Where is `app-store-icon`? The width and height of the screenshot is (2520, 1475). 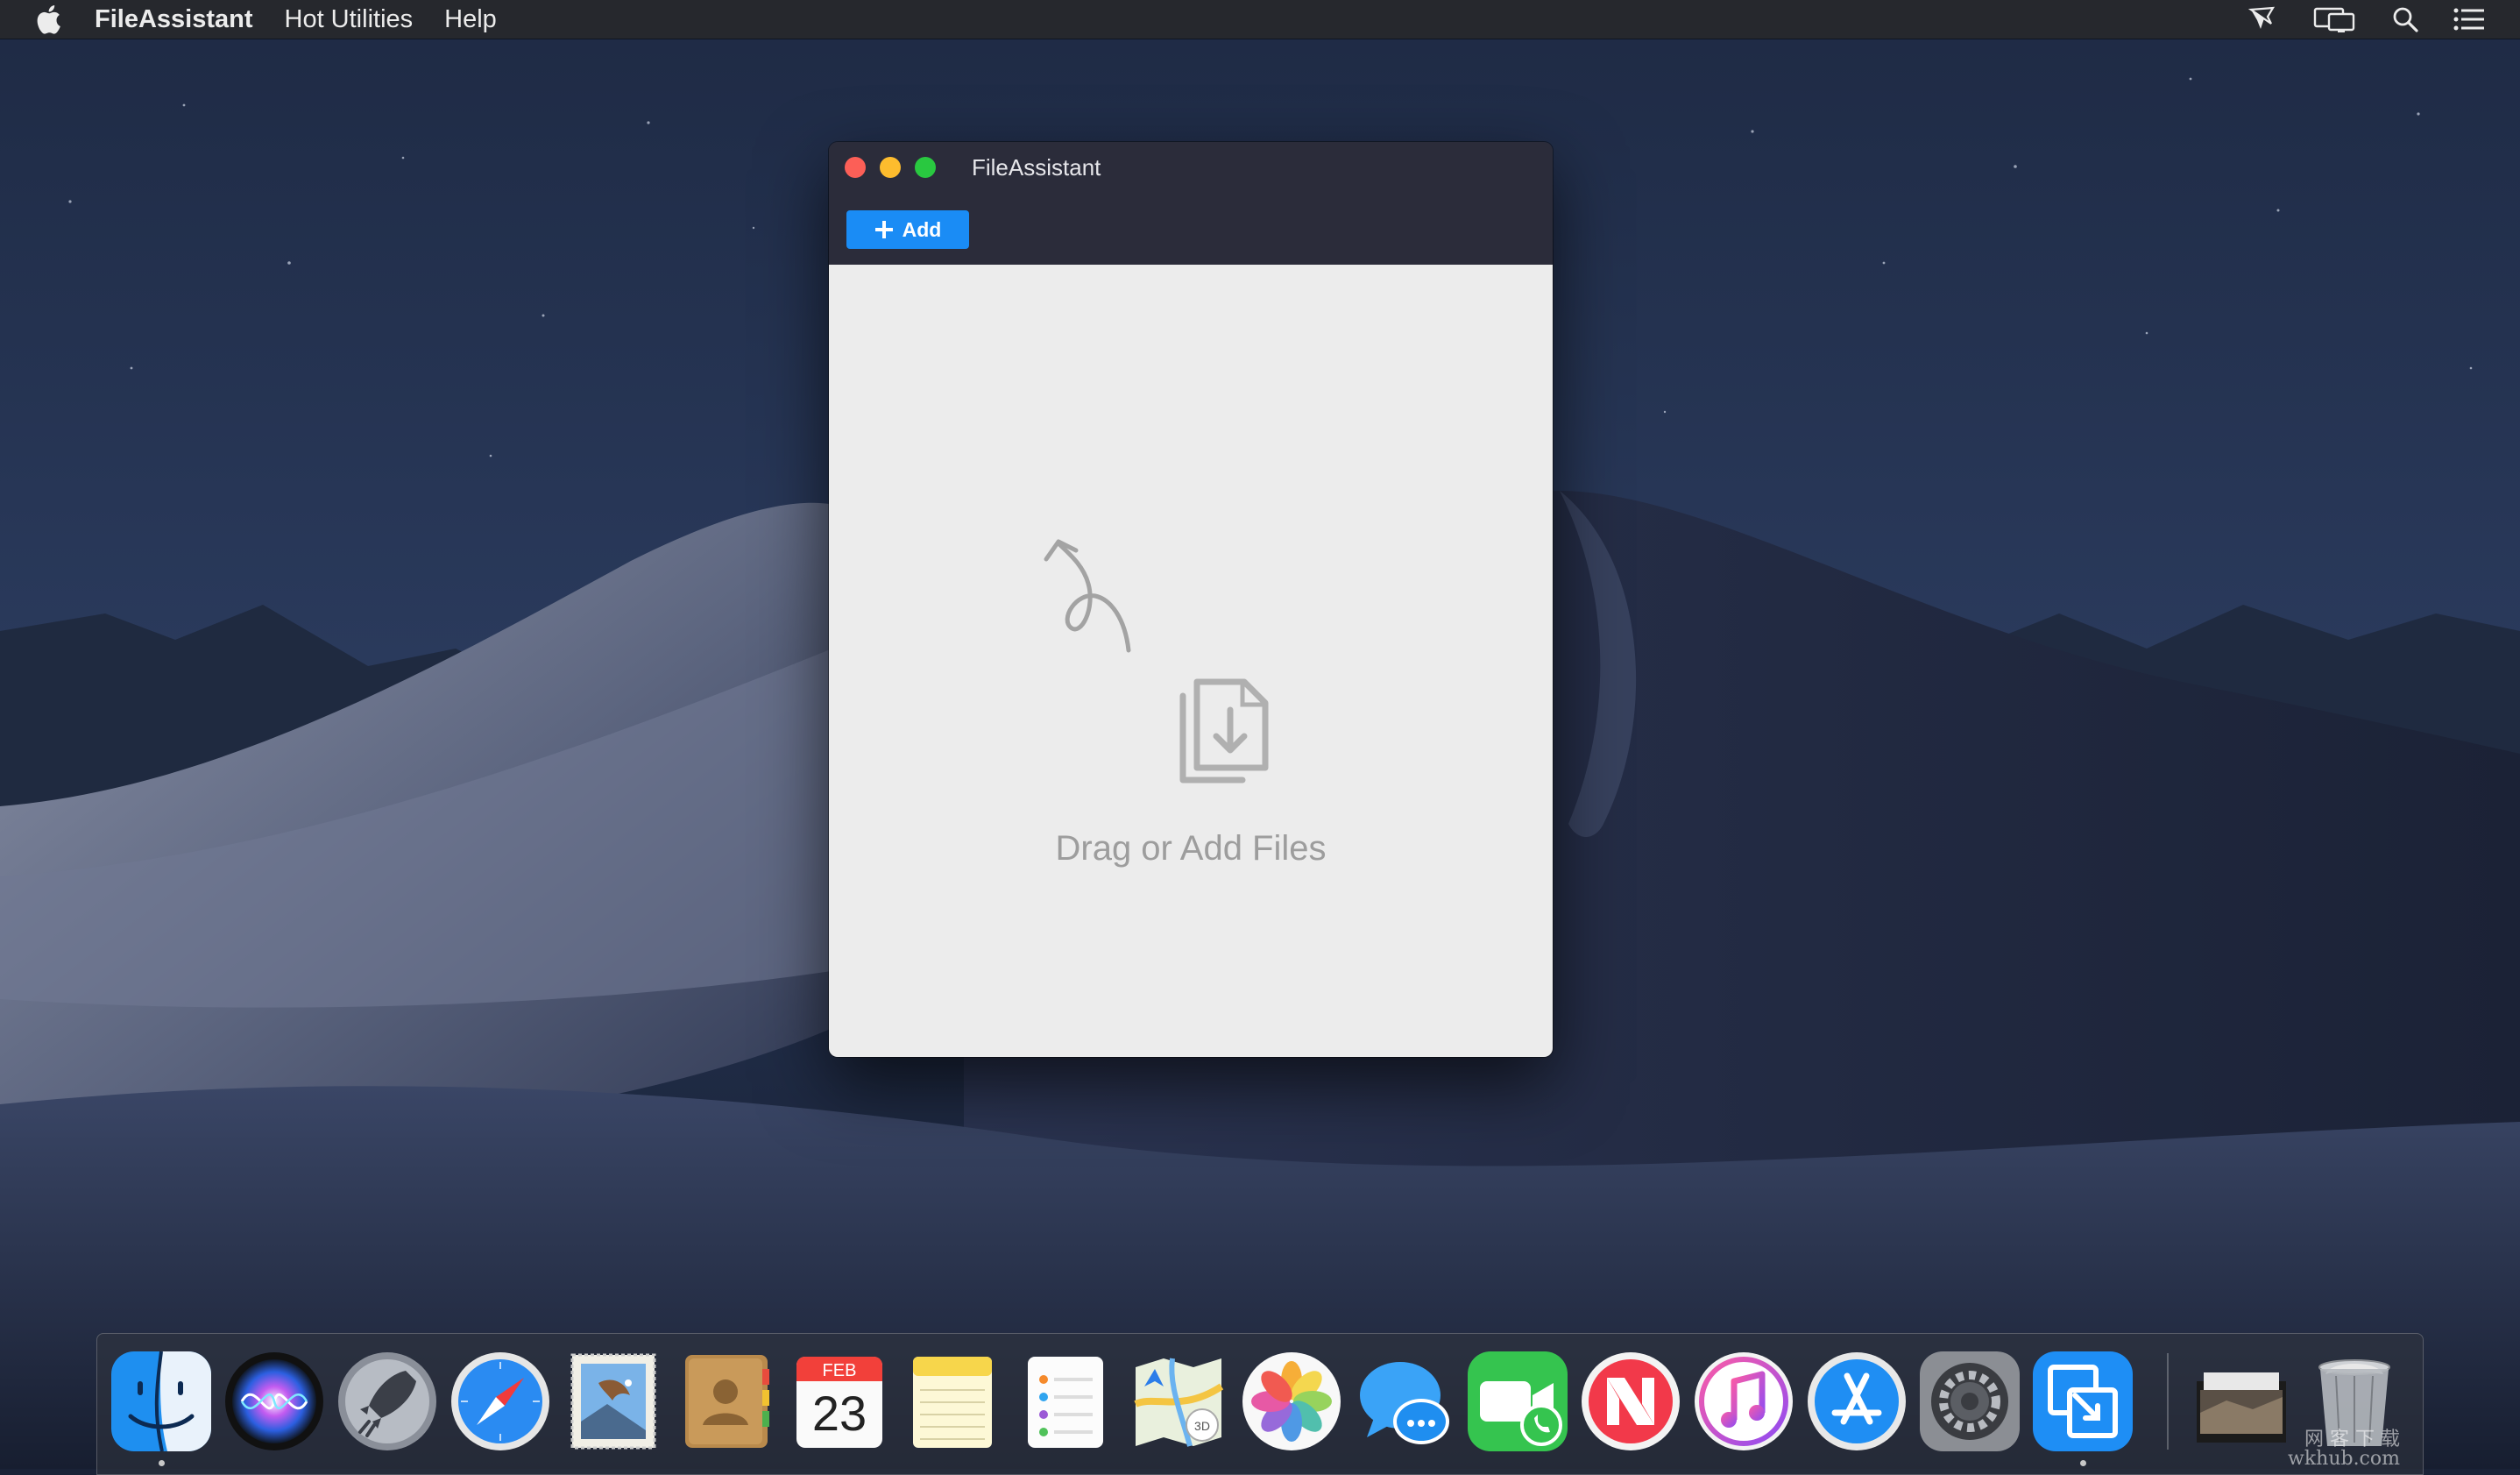
app-store-icon is located at coordinates (1857, 1401).